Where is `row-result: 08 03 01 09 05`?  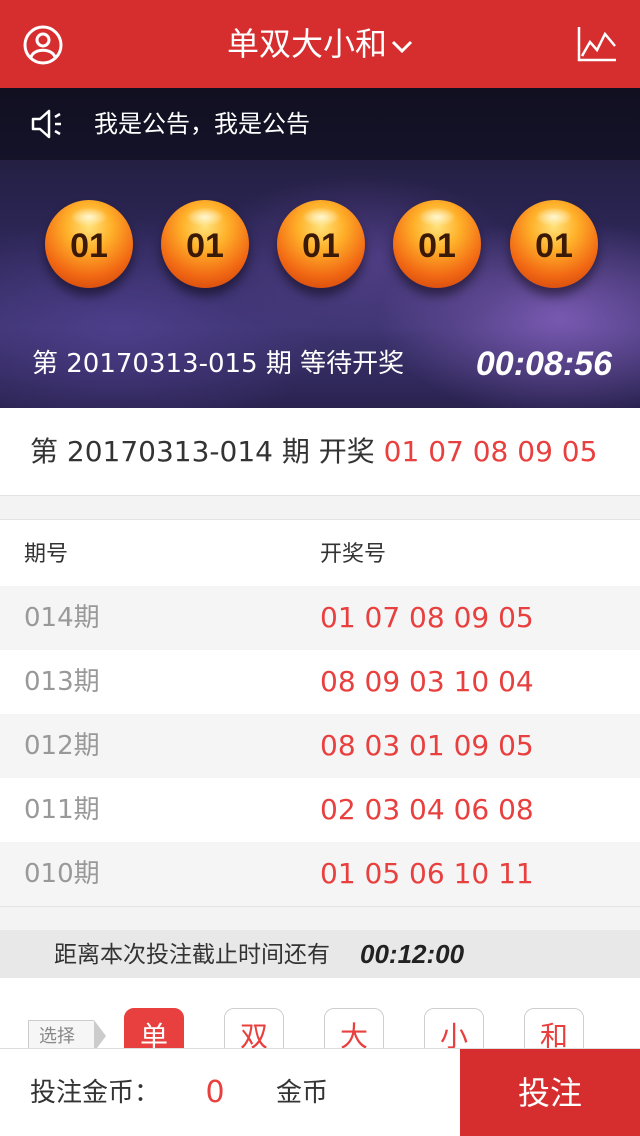 row-result: 08 03 01 09 05 is located at coordinates (427, 745).